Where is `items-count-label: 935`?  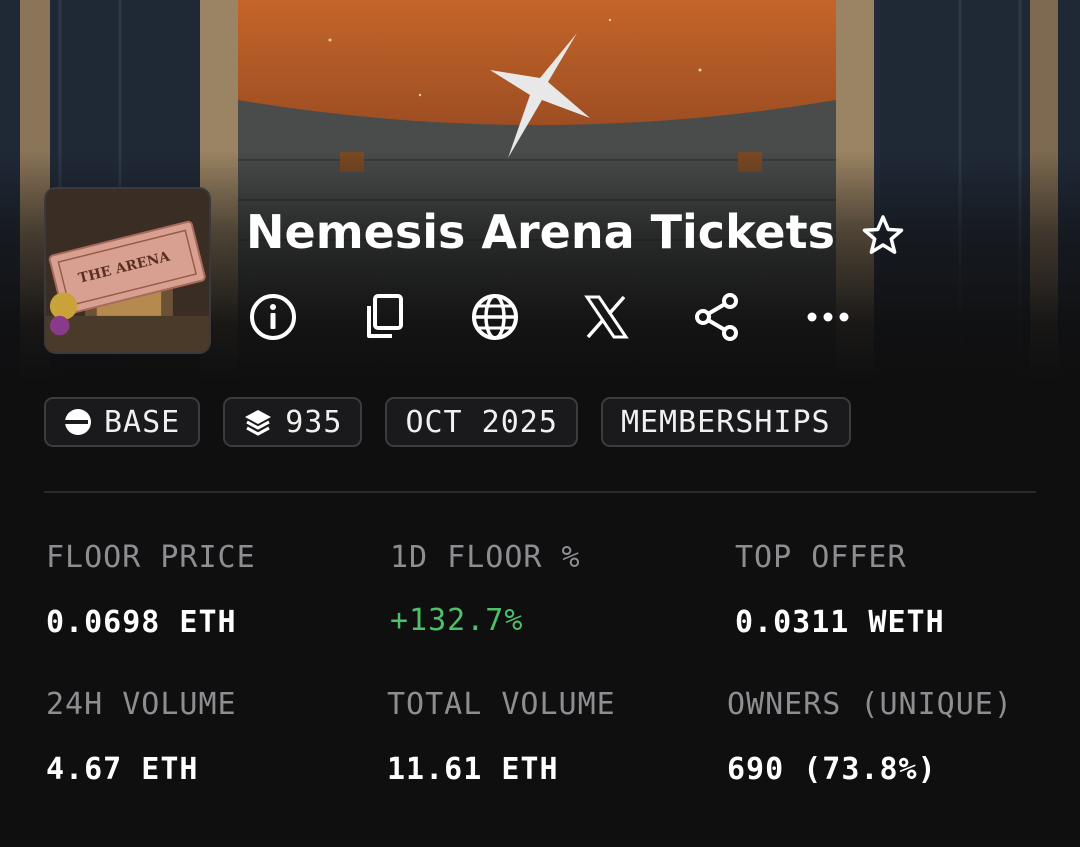
items-count-label: 935 is located at coordinates (314, 422).